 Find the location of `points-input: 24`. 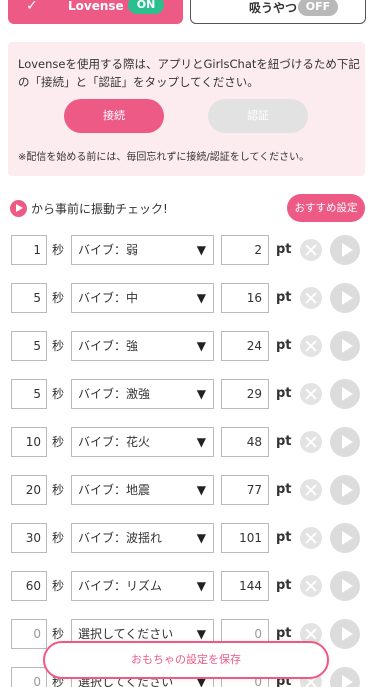

points-input: 24 is located at coordinates (245, 346).